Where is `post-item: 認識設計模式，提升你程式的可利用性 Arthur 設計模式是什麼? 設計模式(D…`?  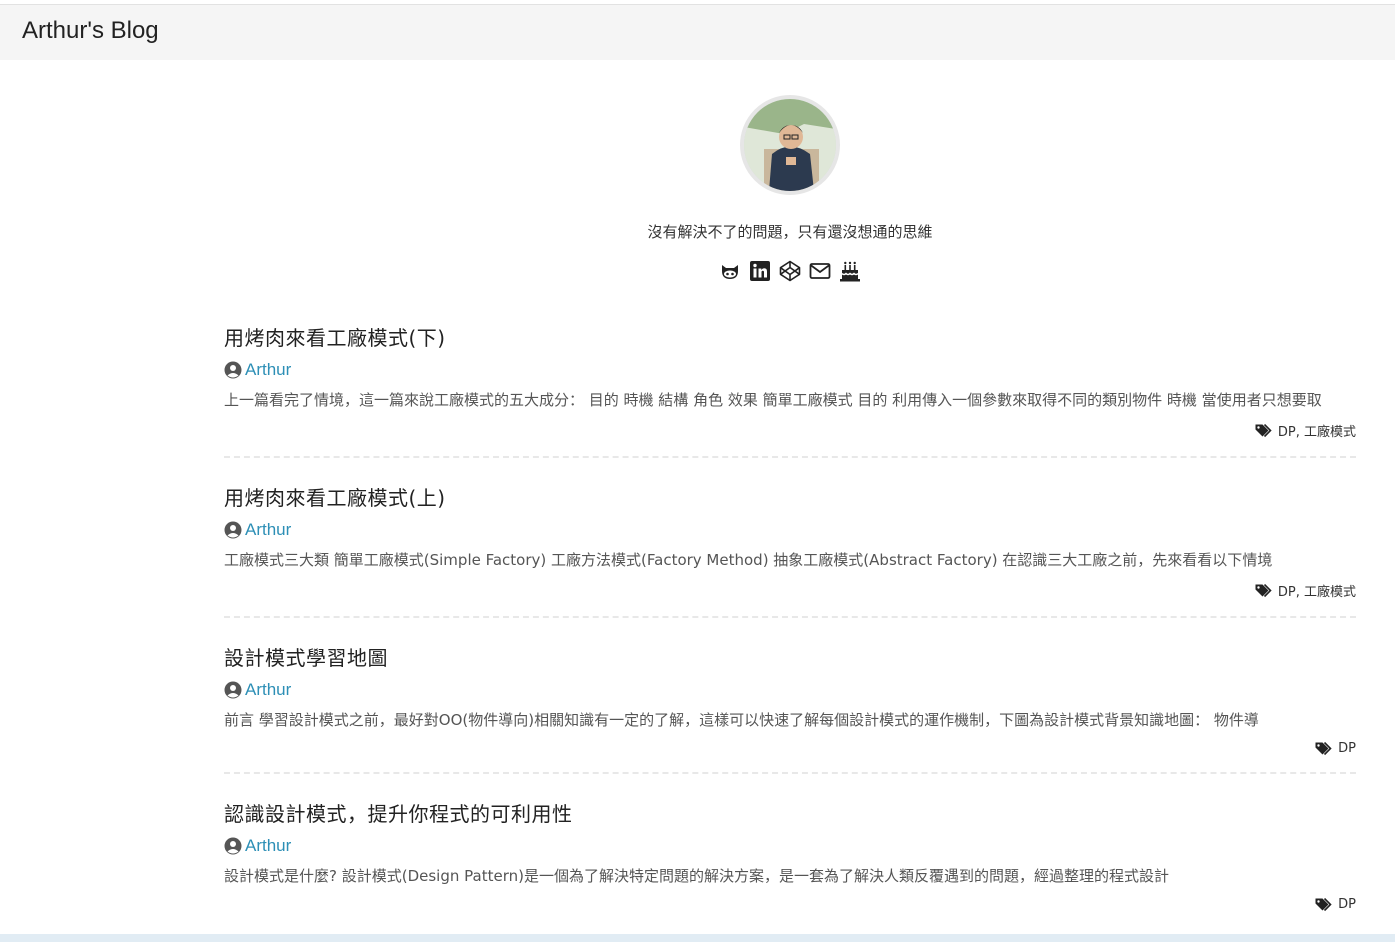 post-item: 認識設計模式，提升你程式的可利用性 Arthur 設計模式是什麼? 設計模式(D… is located at coordinates (790, 863).